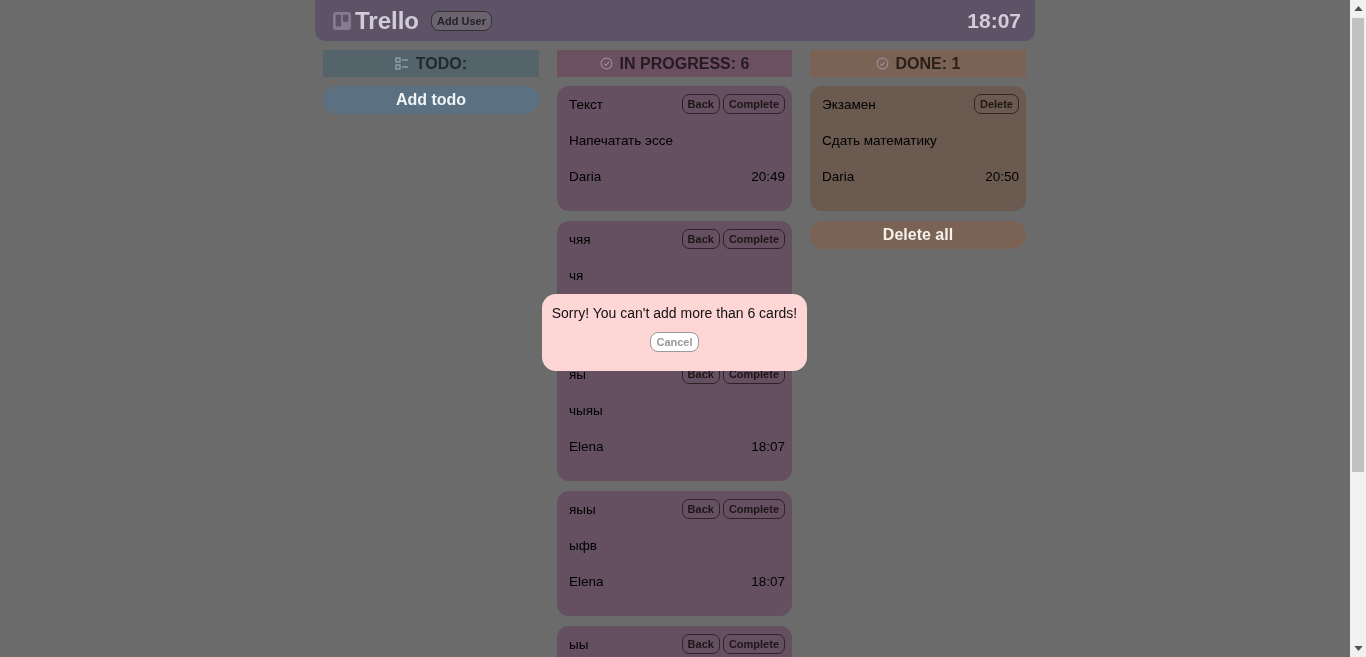 This screenshot has width=1366, height=657. I want to click on card-title: Экзамен, so click(849, 104).